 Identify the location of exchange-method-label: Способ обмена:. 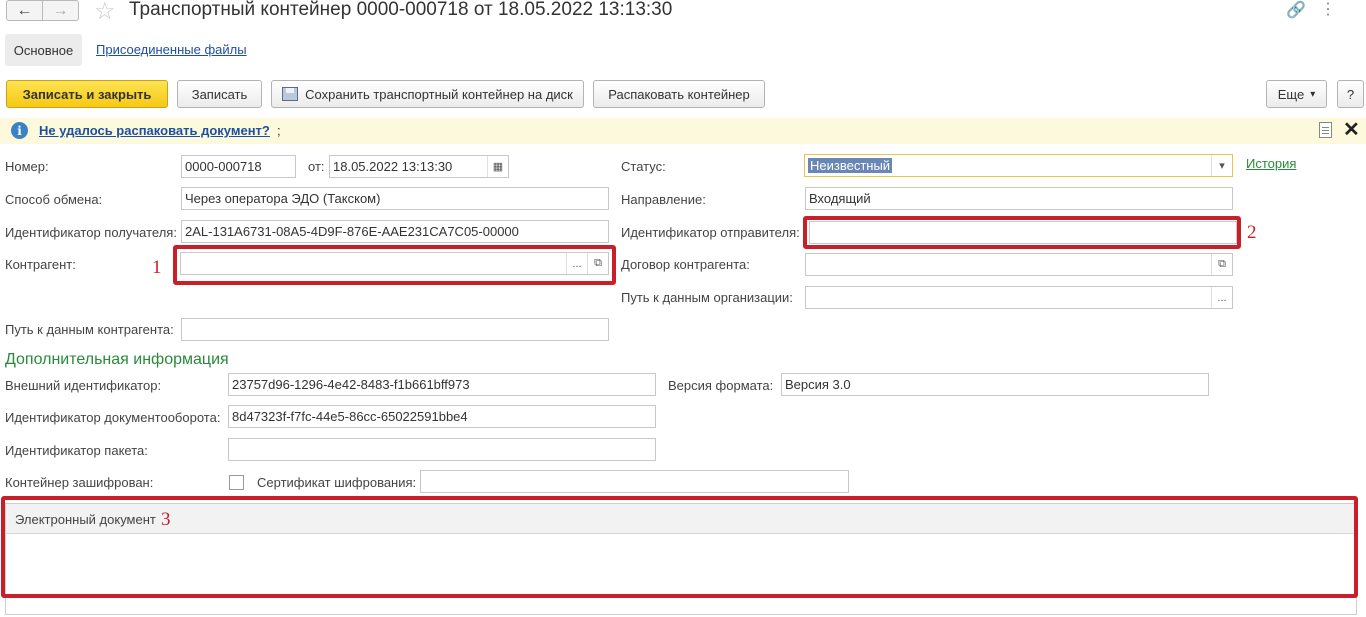
(54, 199).